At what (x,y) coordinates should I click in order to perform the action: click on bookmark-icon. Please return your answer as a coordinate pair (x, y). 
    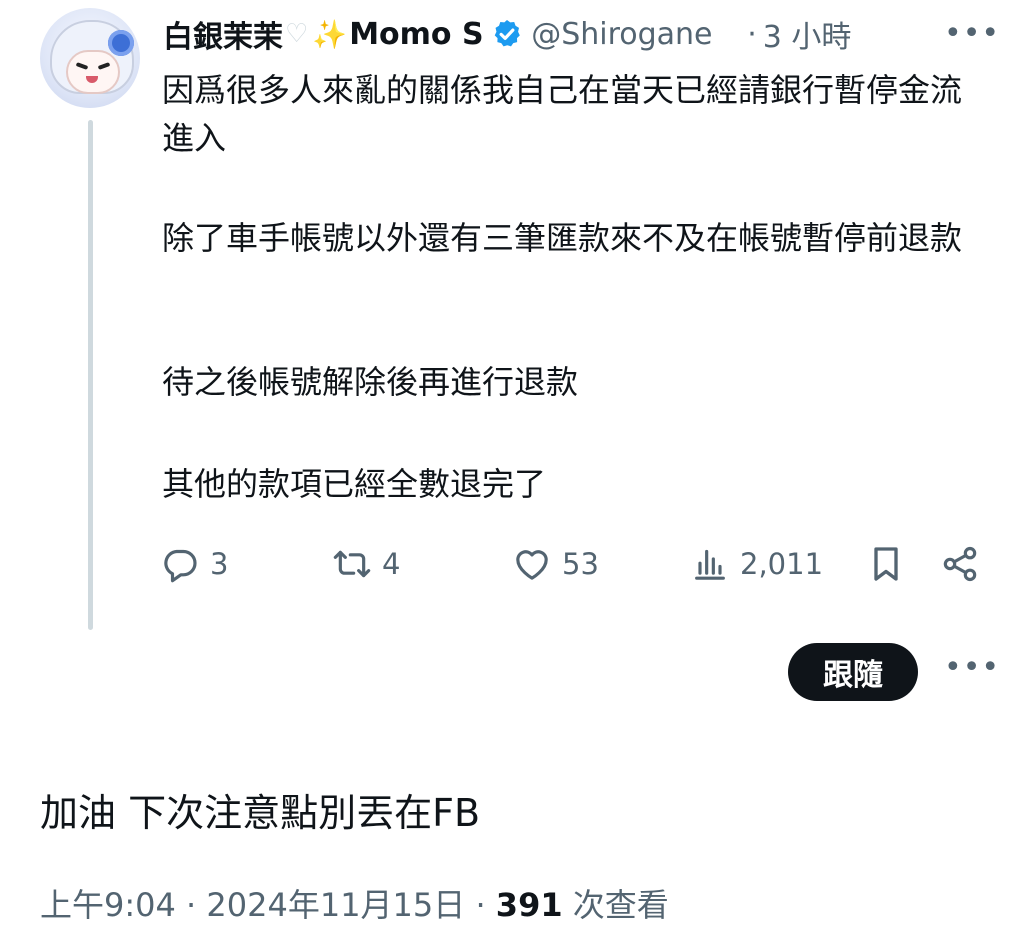
    Looking at the image, I should click on (886, 564).